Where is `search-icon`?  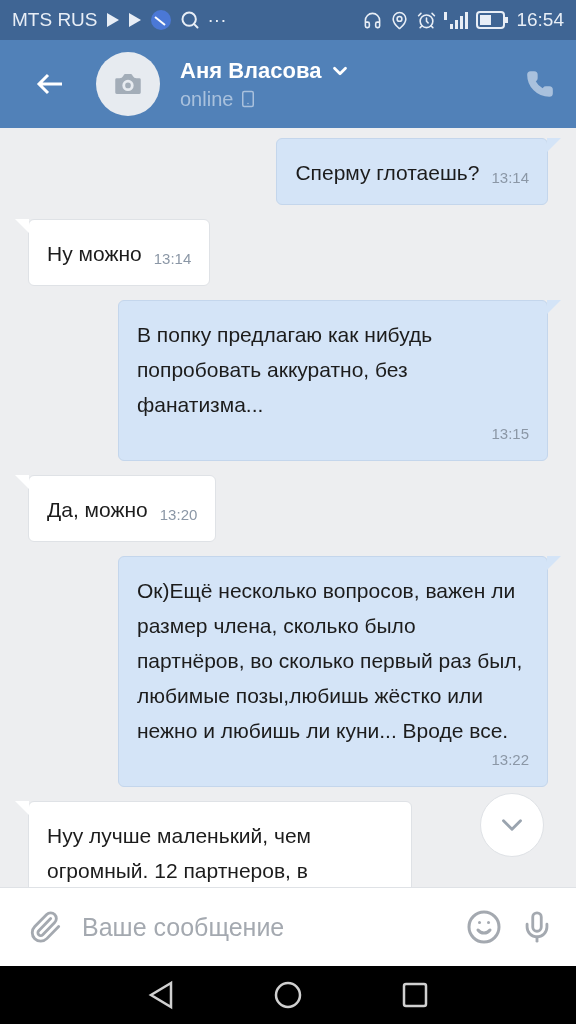
search-icon is located at coordinates (189, 20).